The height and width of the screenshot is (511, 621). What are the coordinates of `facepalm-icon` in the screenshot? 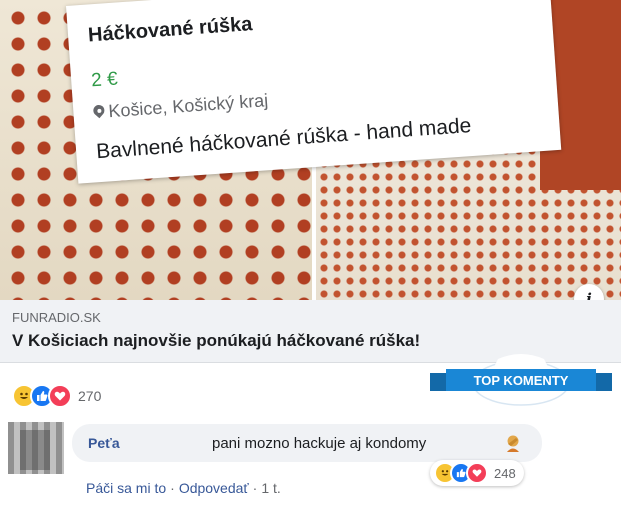 It's located at (513, 443).